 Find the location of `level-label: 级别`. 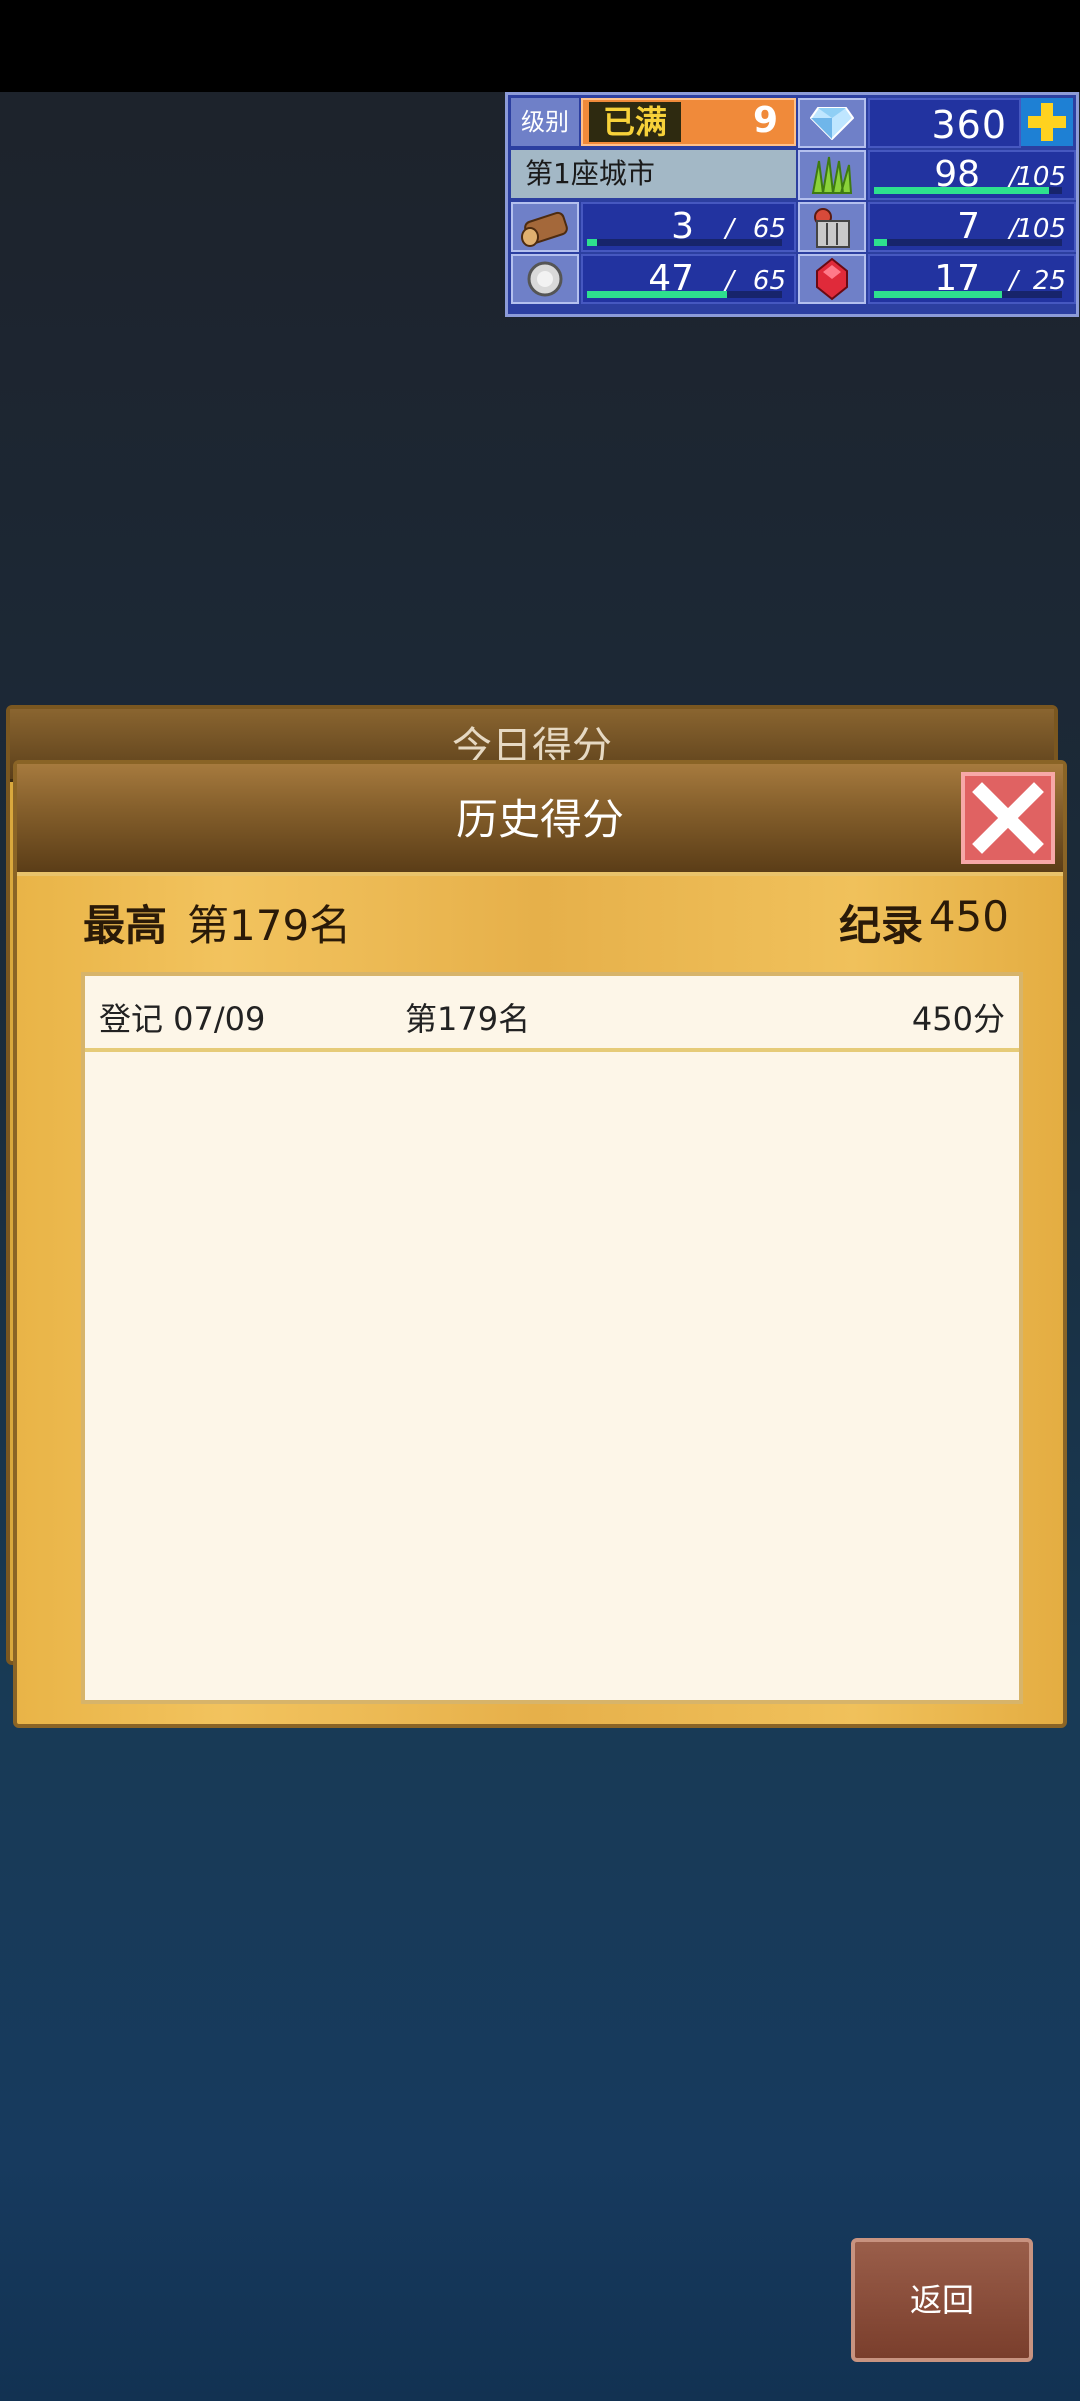

level-label: 级别 is located at coordinates (545, 122).